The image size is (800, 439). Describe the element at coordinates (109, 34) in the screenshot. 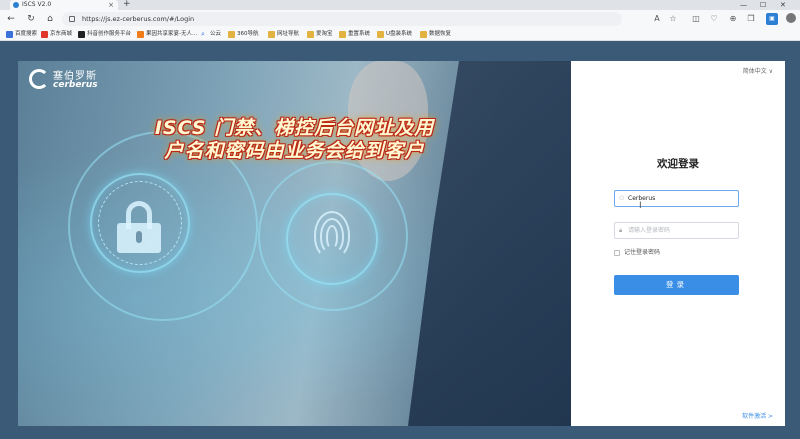

I see `bookmark-label: 抖音创作服务平台` at that location.